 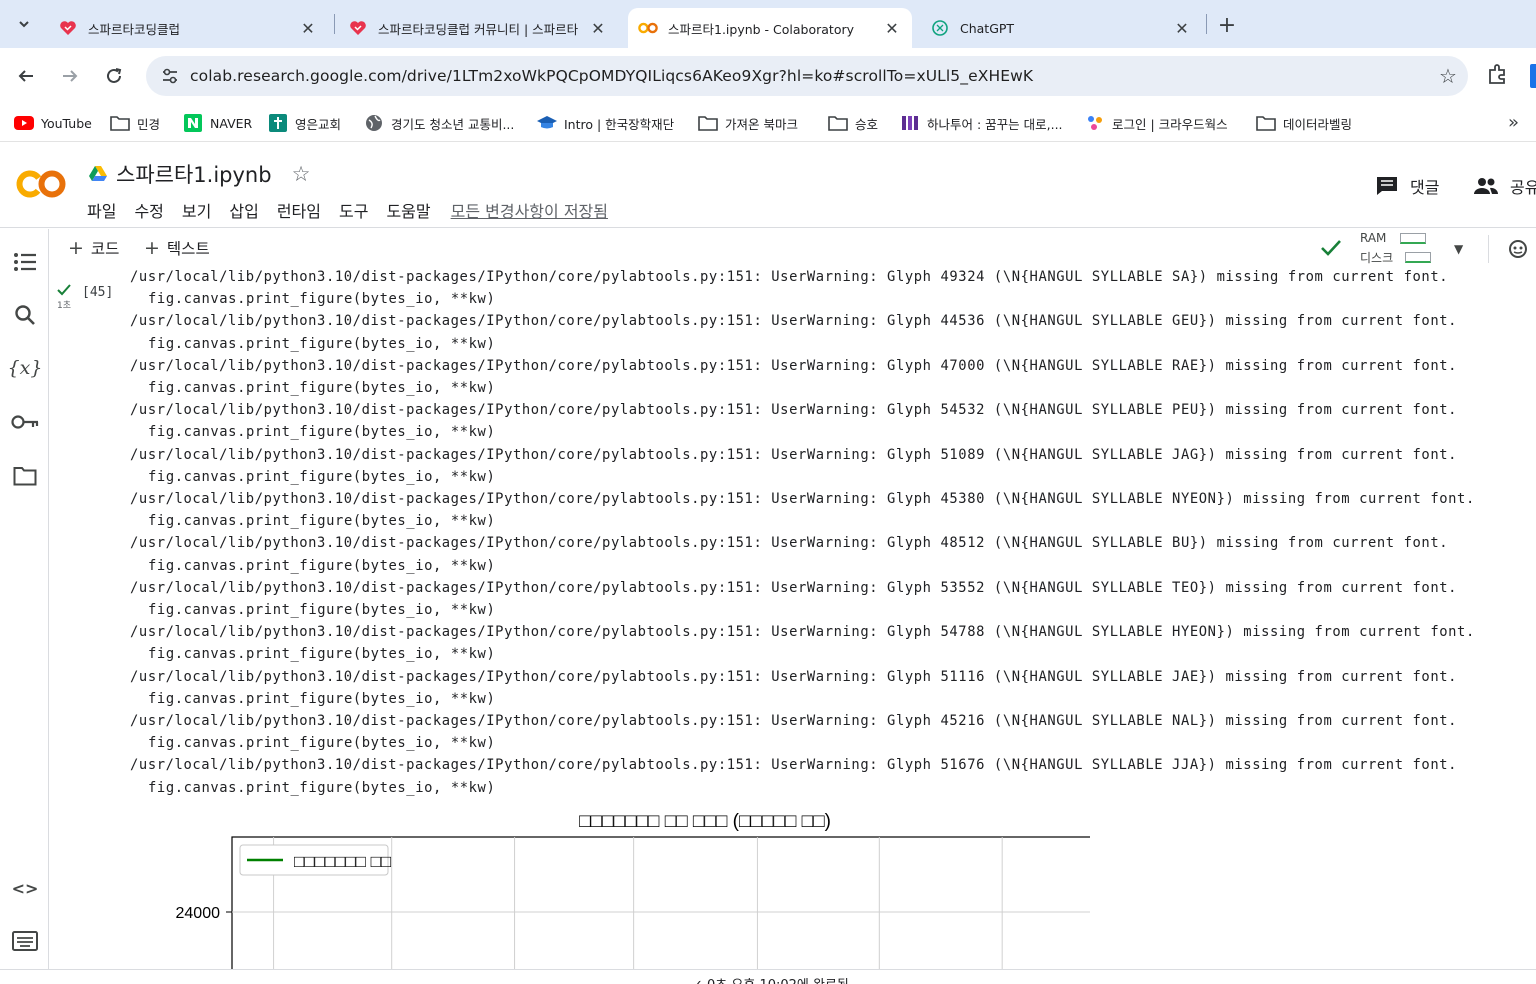 I want to click on files-folder-icon, so click(x=25, y=476).